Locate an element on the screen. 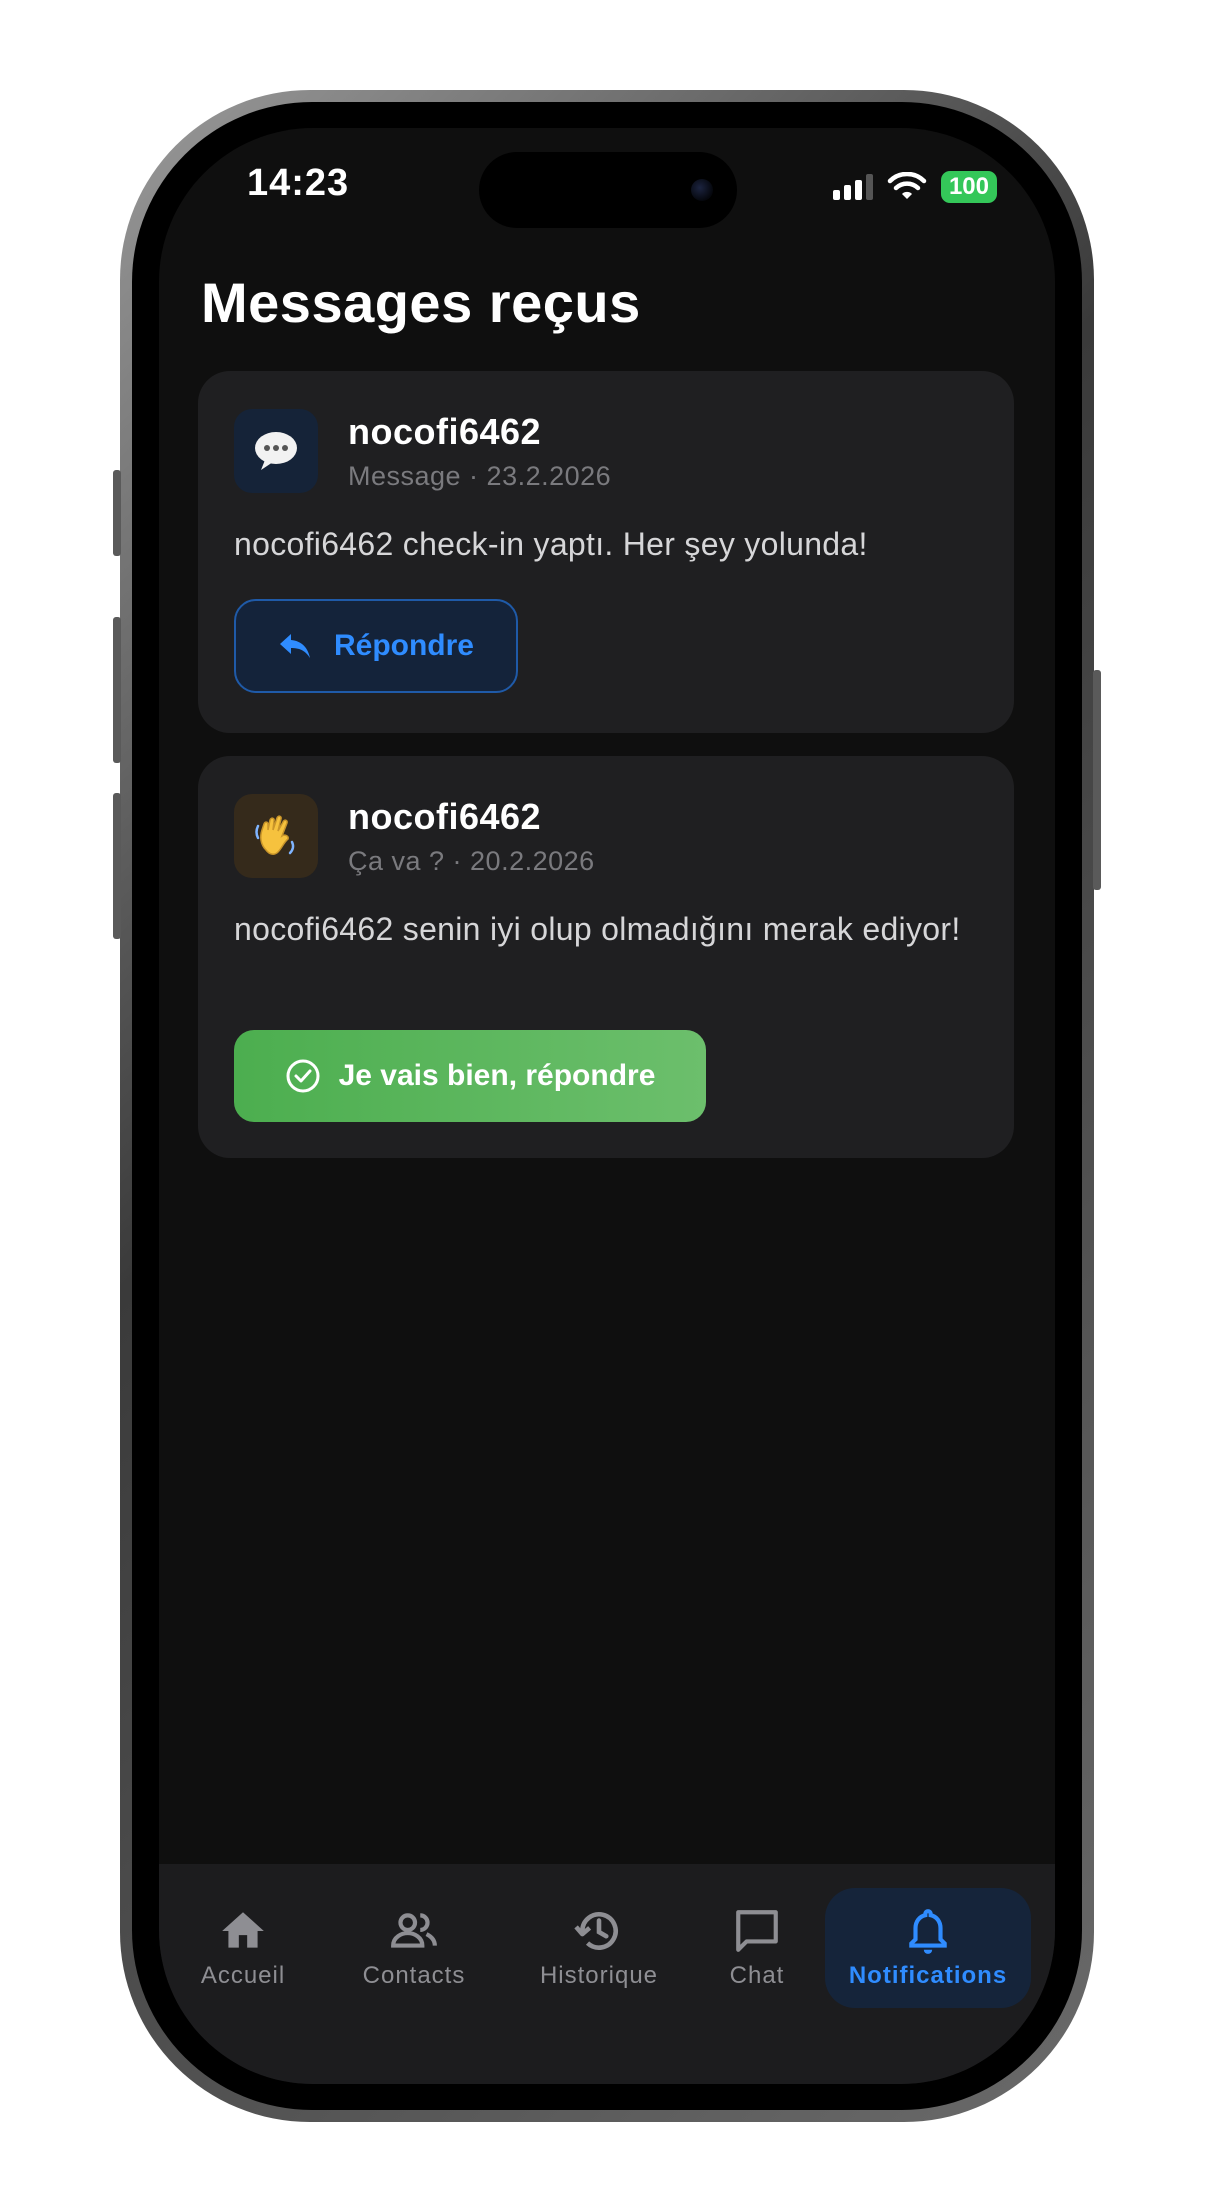 The image size is (1210, 2212). check-circle-icon is located at coordinates (303, 1076).